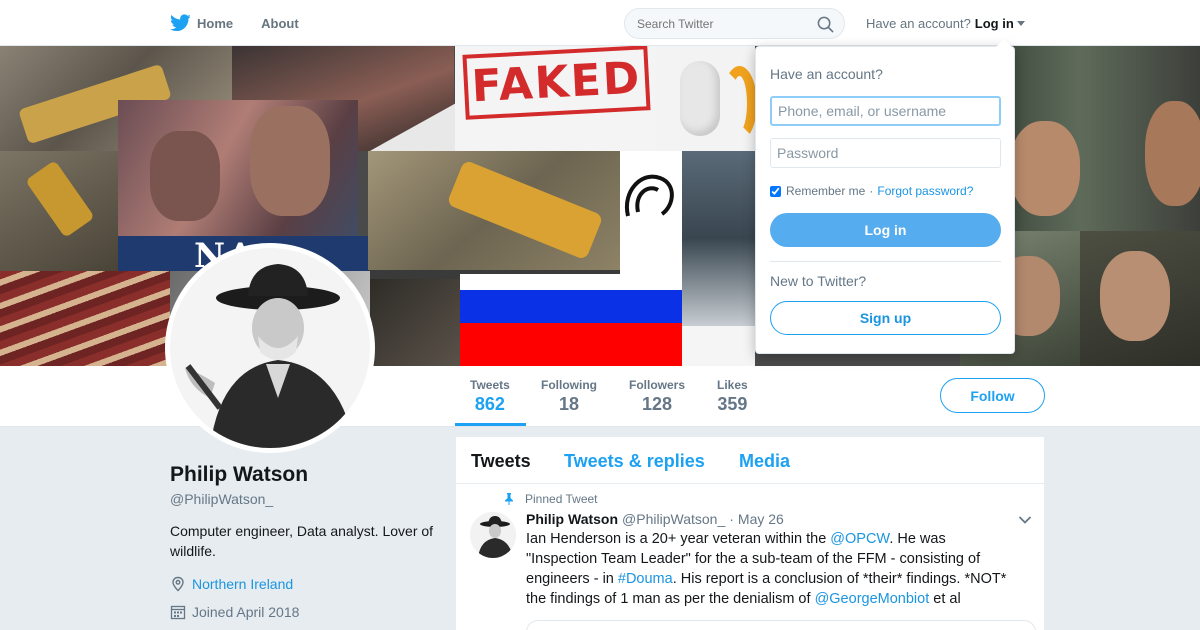 This screenshot has width=1200, height=630. I want to click on profile-joined-row: Joined April 2018, so click(234, 612).